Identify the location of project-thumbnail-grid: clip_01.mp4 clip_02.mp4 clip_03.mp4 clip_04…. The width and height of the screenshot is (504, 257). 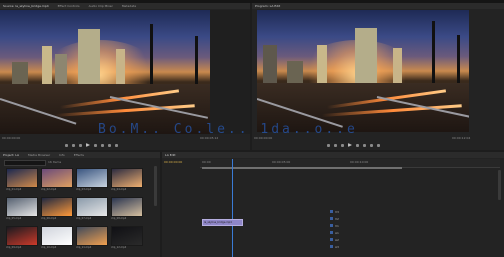
(75, 211).